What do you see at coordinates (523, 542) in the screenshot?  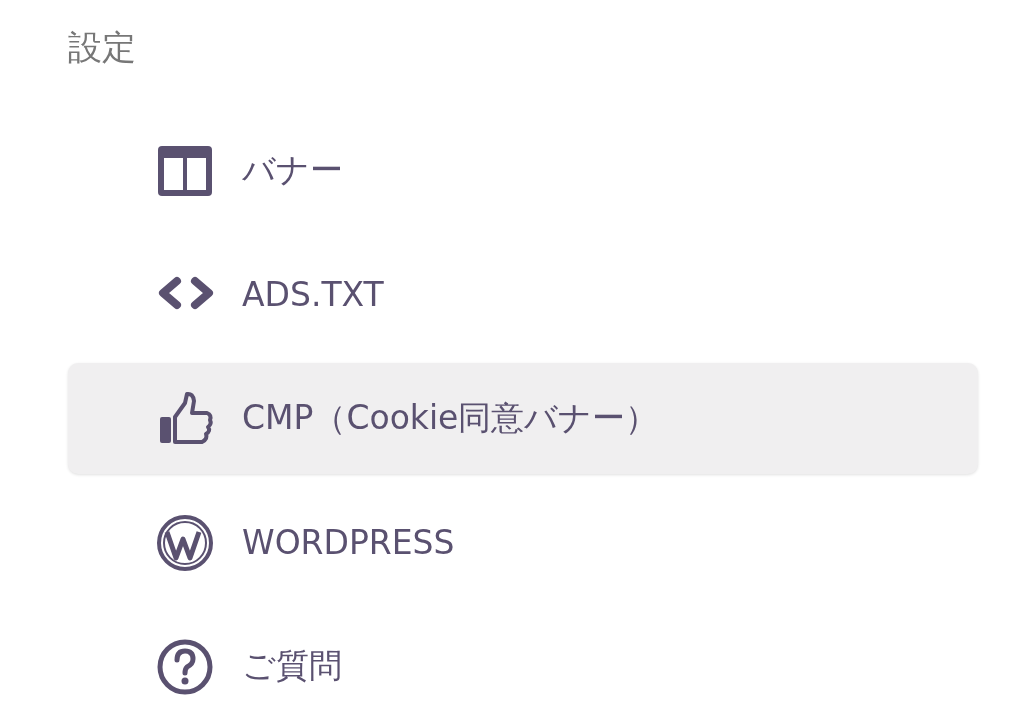 I see `menu-item: WORDPRESS` at bounding box center [523, 542].